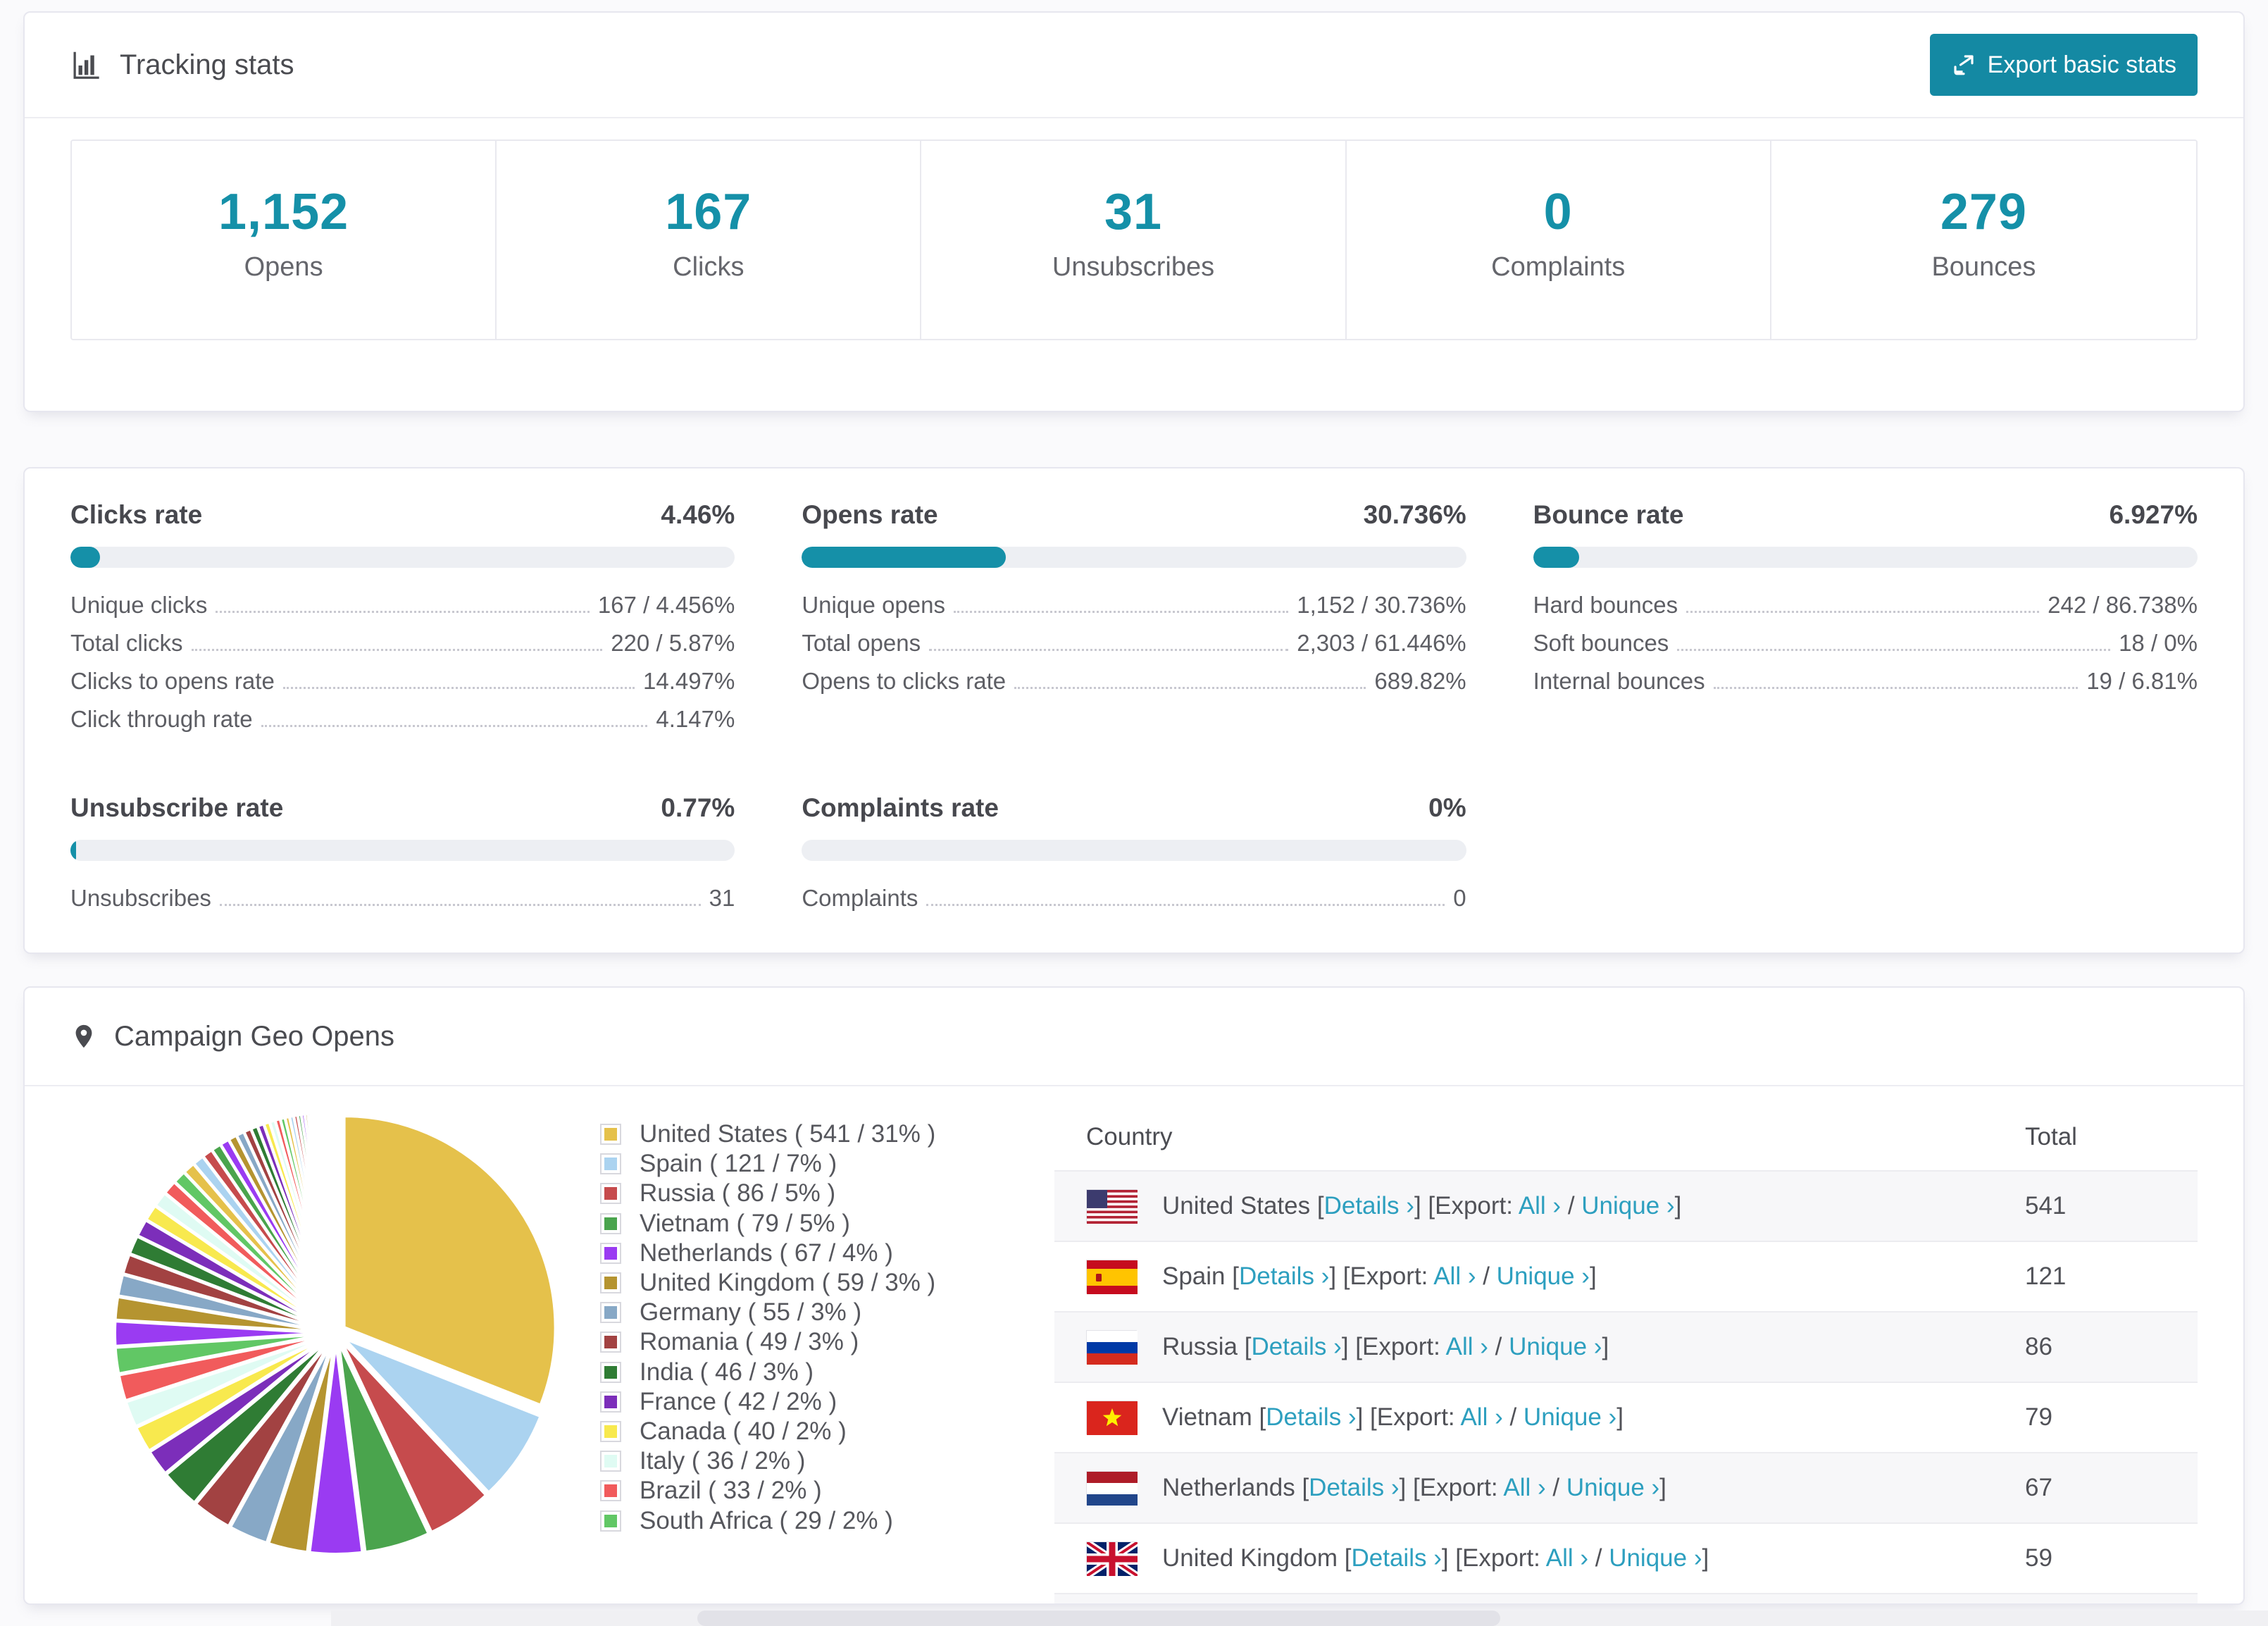 The height and width of the screenshot is (1626, 2268). Describe the element at coordinates (1112, 1418) in the screenshot. I see `flag-vn-icon` at that location.